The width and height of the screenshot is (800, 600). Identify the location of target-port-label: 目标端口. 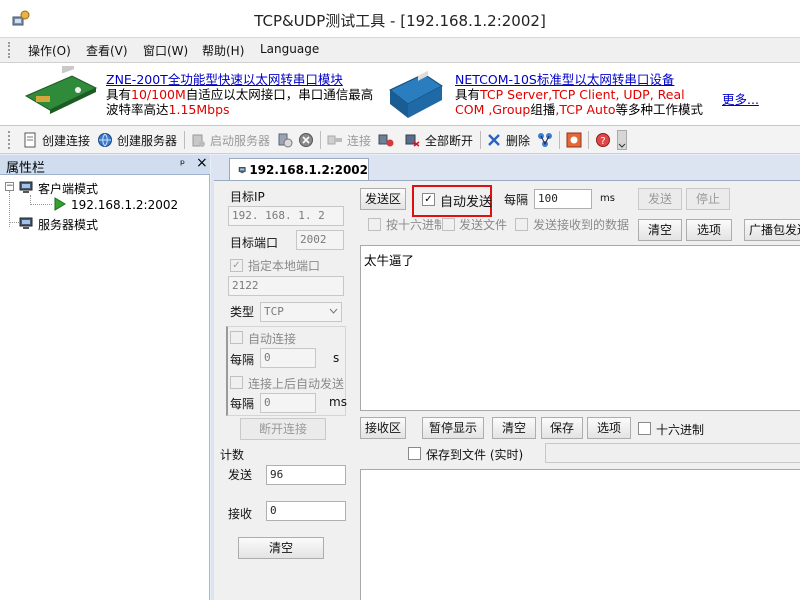
(254, 243).